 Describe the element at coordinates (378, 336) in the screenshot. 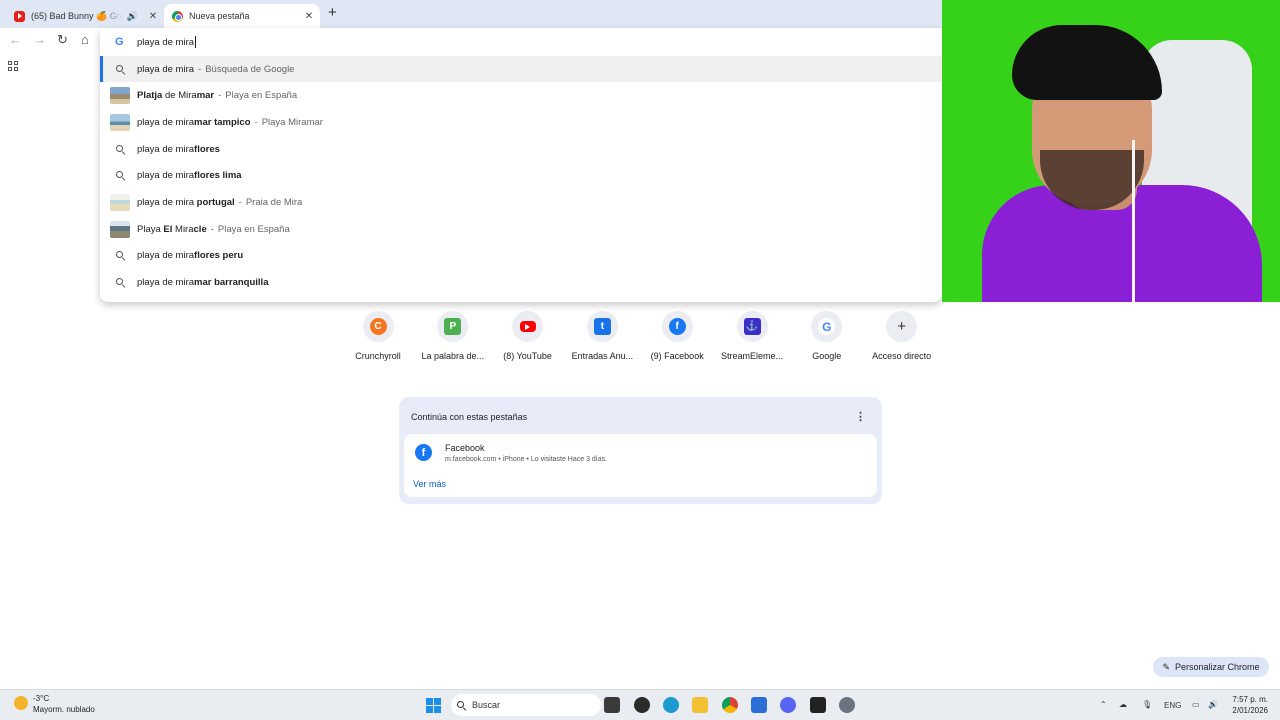

I see `shortcut-tile: C Crunchyroll` at that location.